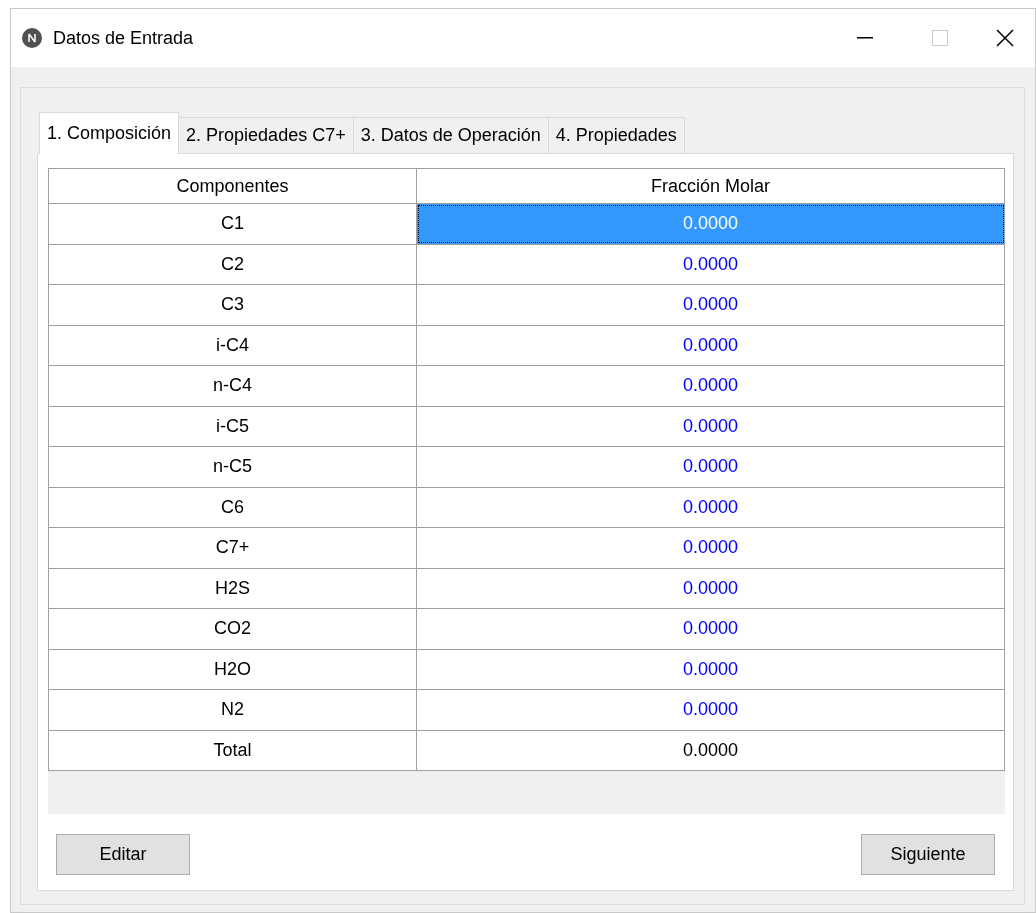  I want to click on tab: 4. Propiedades, so click(616, 135).